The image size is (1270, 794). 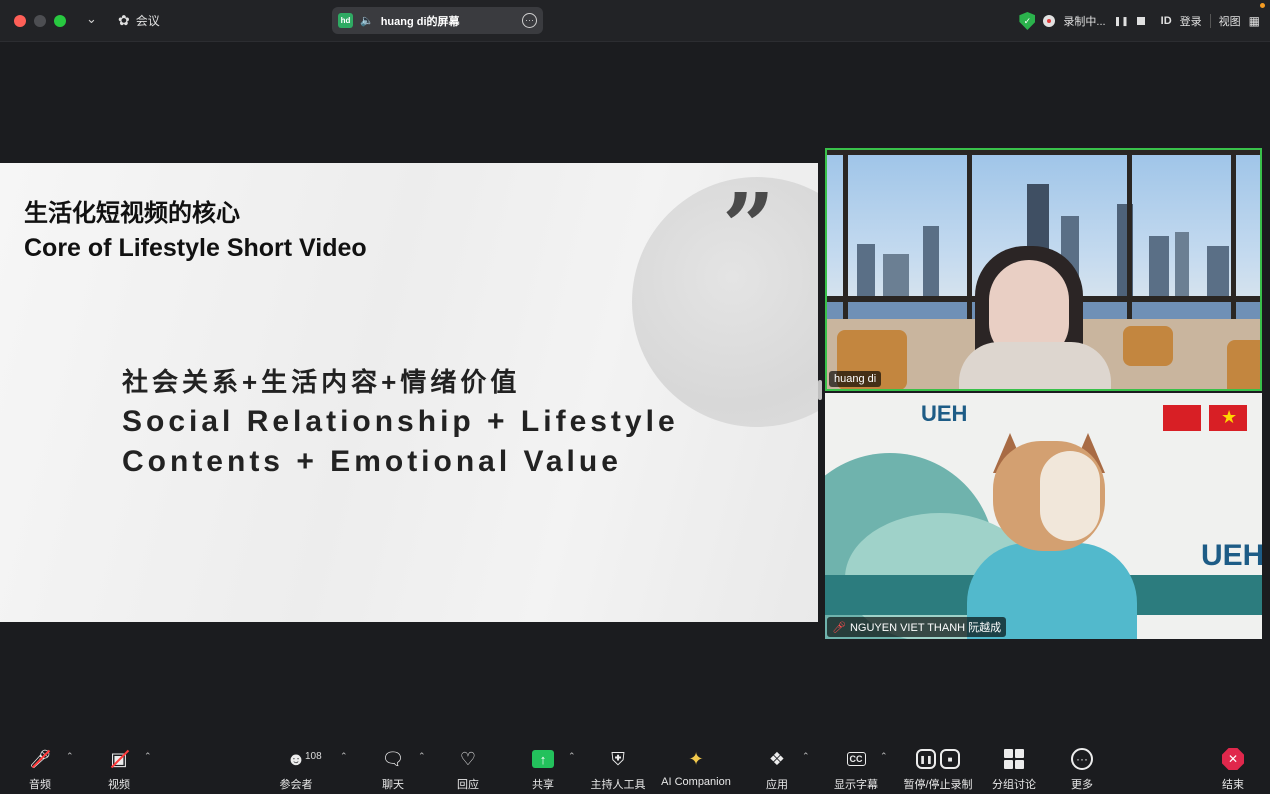 I want to click on reactions-button: ♡ 回应, so click(x=468, y=767).